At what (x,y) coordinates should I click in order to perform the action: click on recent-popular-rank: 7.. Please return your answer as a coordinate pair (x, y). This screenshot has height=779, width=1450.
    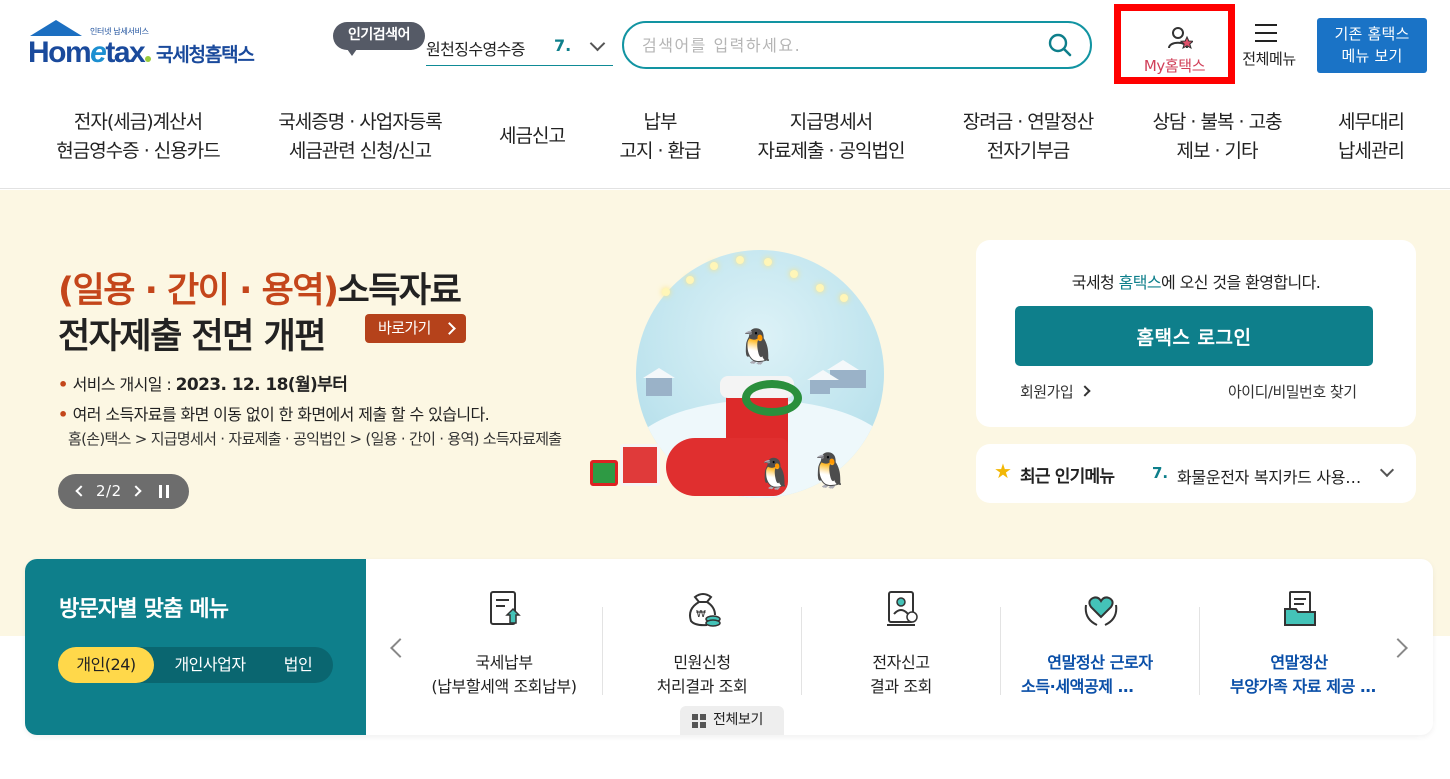
    Looking at the image, I should click on (1160, 473).